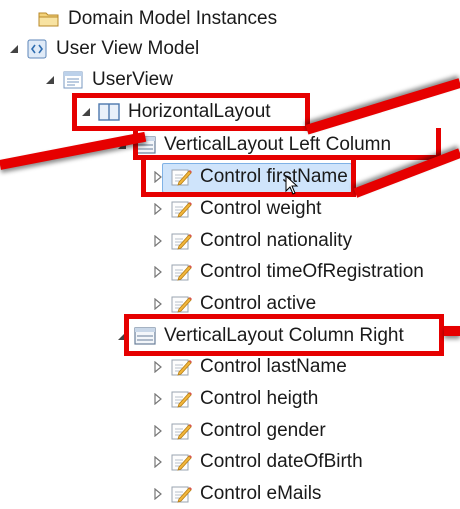 Image resolution: width=460 pixels, height=509 pixels. What do you see at coordinates (261, 208) in the screenshot?
I see `tree-item-label: Control weight` at bounding box center [261, 208].